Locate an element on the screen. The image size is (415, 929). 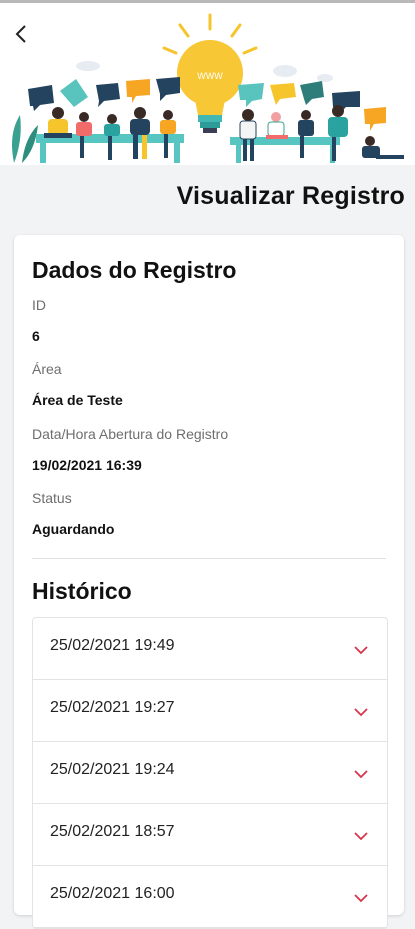
opening-datetime-label: Data/Hora Abertura do Registro is located at coordinates (130, 434).